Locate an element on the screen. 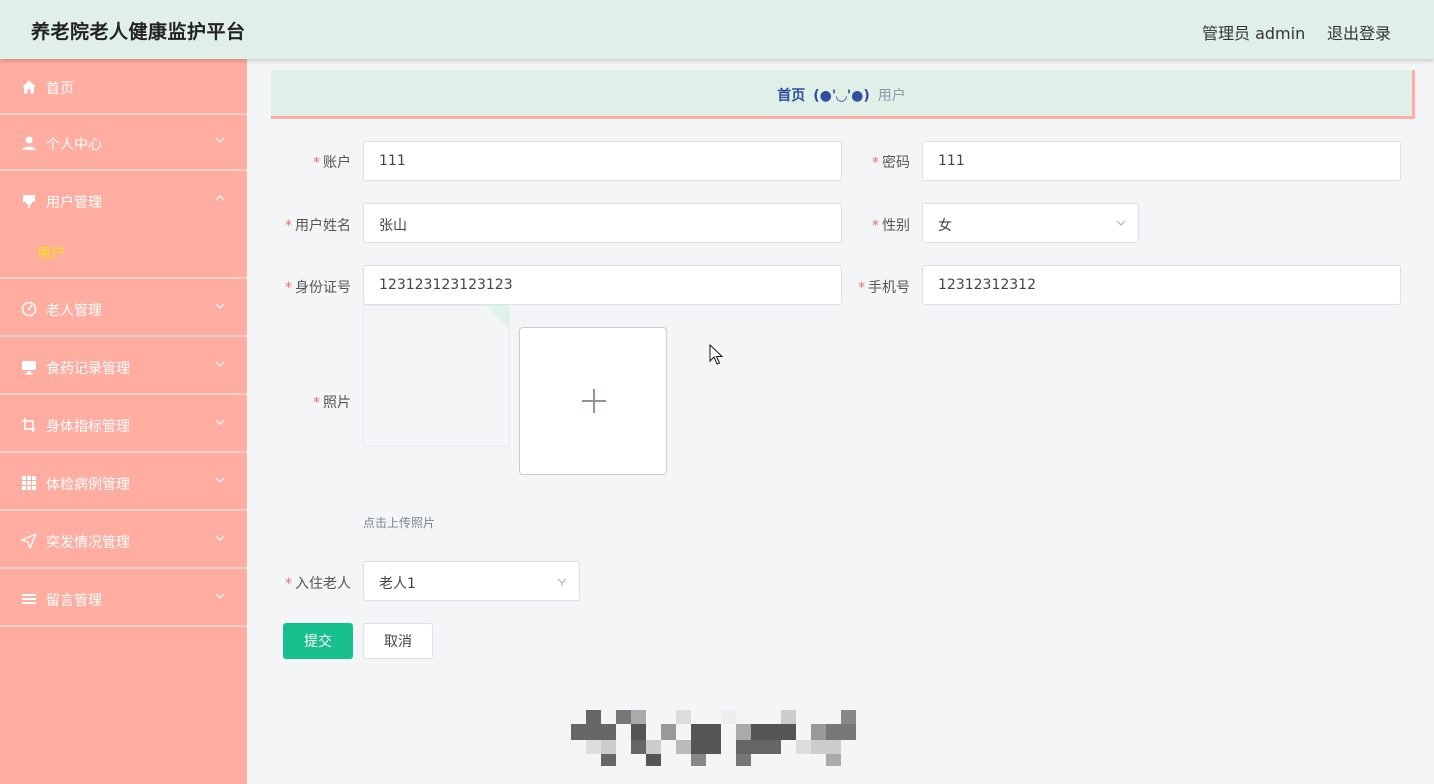  submenu-users: 用户 is located at coordinates (123, 254).